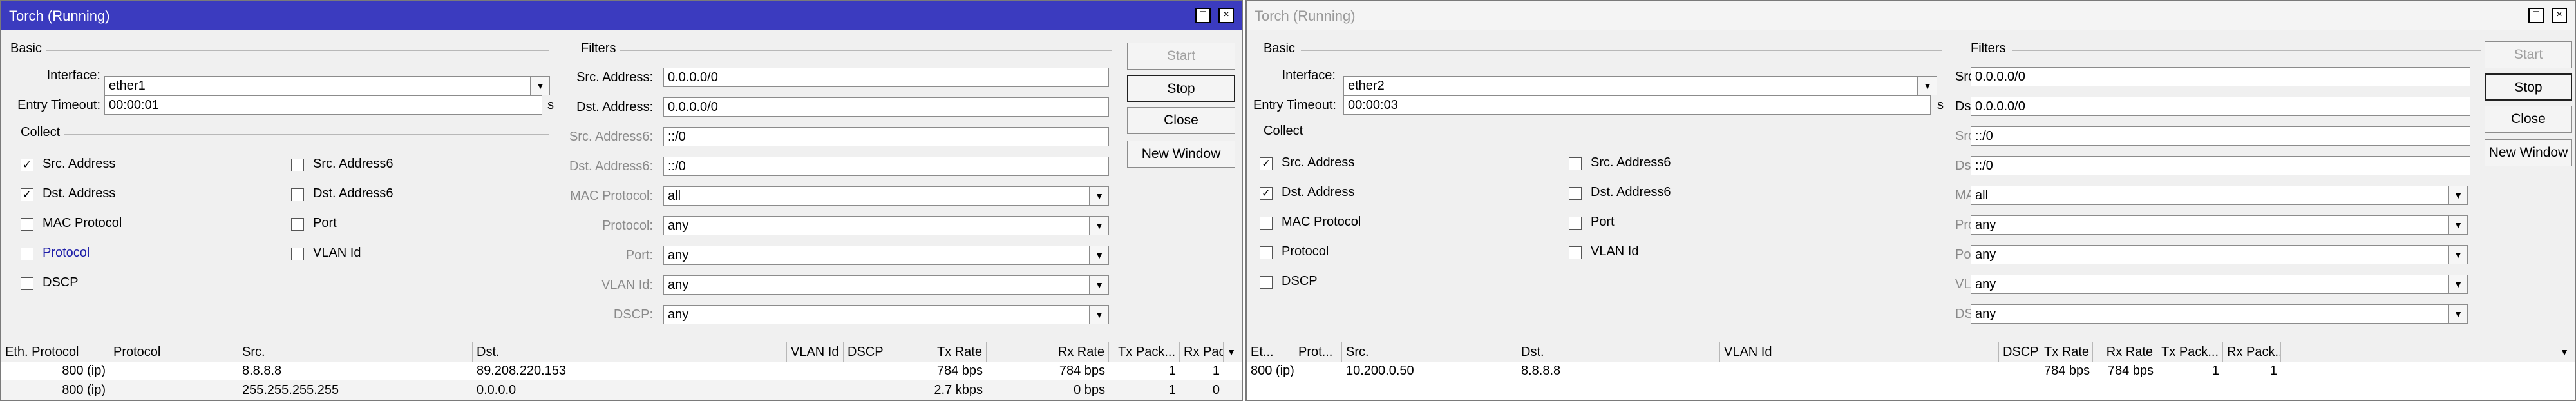 The width and height of the screenshot is (2576, 401). I want to click on interface-select: ether2, so click(1630, 85).